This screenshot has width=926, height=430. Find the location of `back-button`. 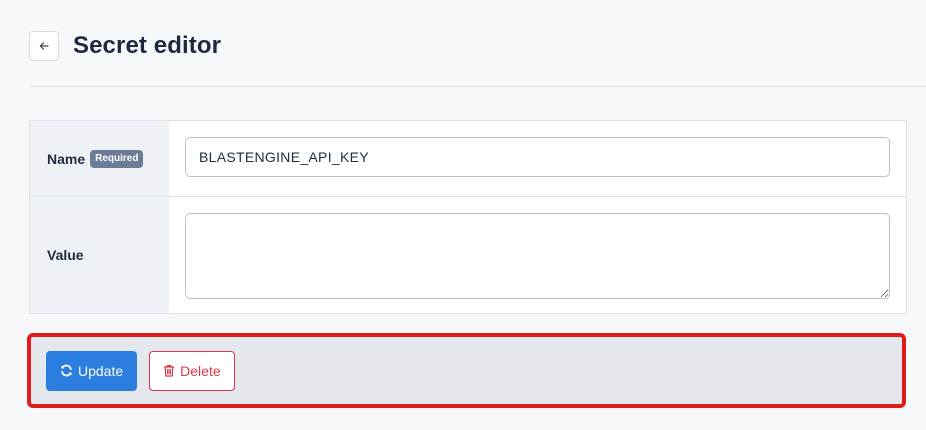

back-button is located at coordinates (44, 46).